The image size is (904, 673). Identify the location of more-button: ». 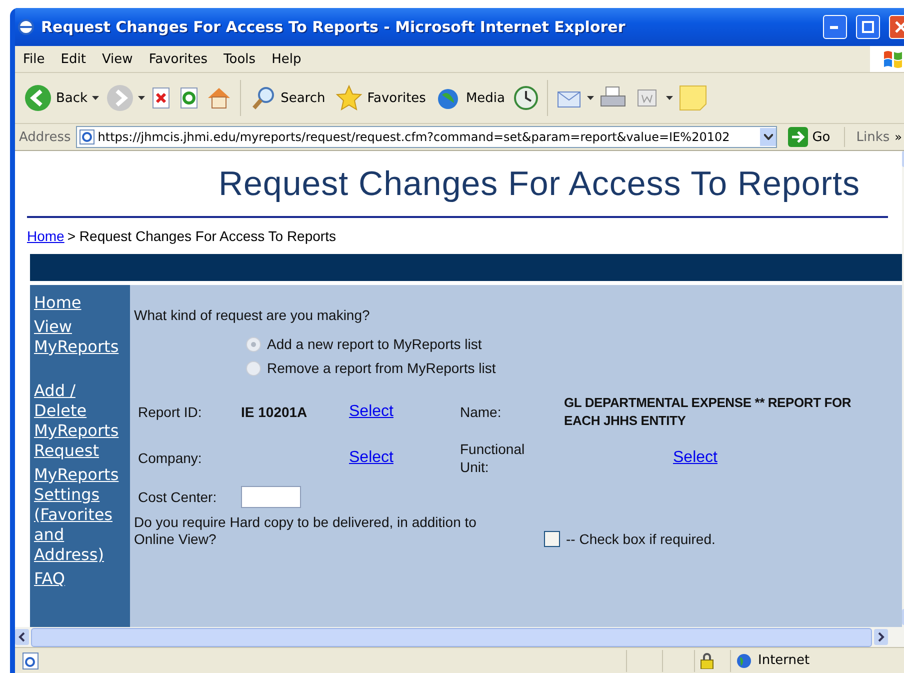
(898, 137).